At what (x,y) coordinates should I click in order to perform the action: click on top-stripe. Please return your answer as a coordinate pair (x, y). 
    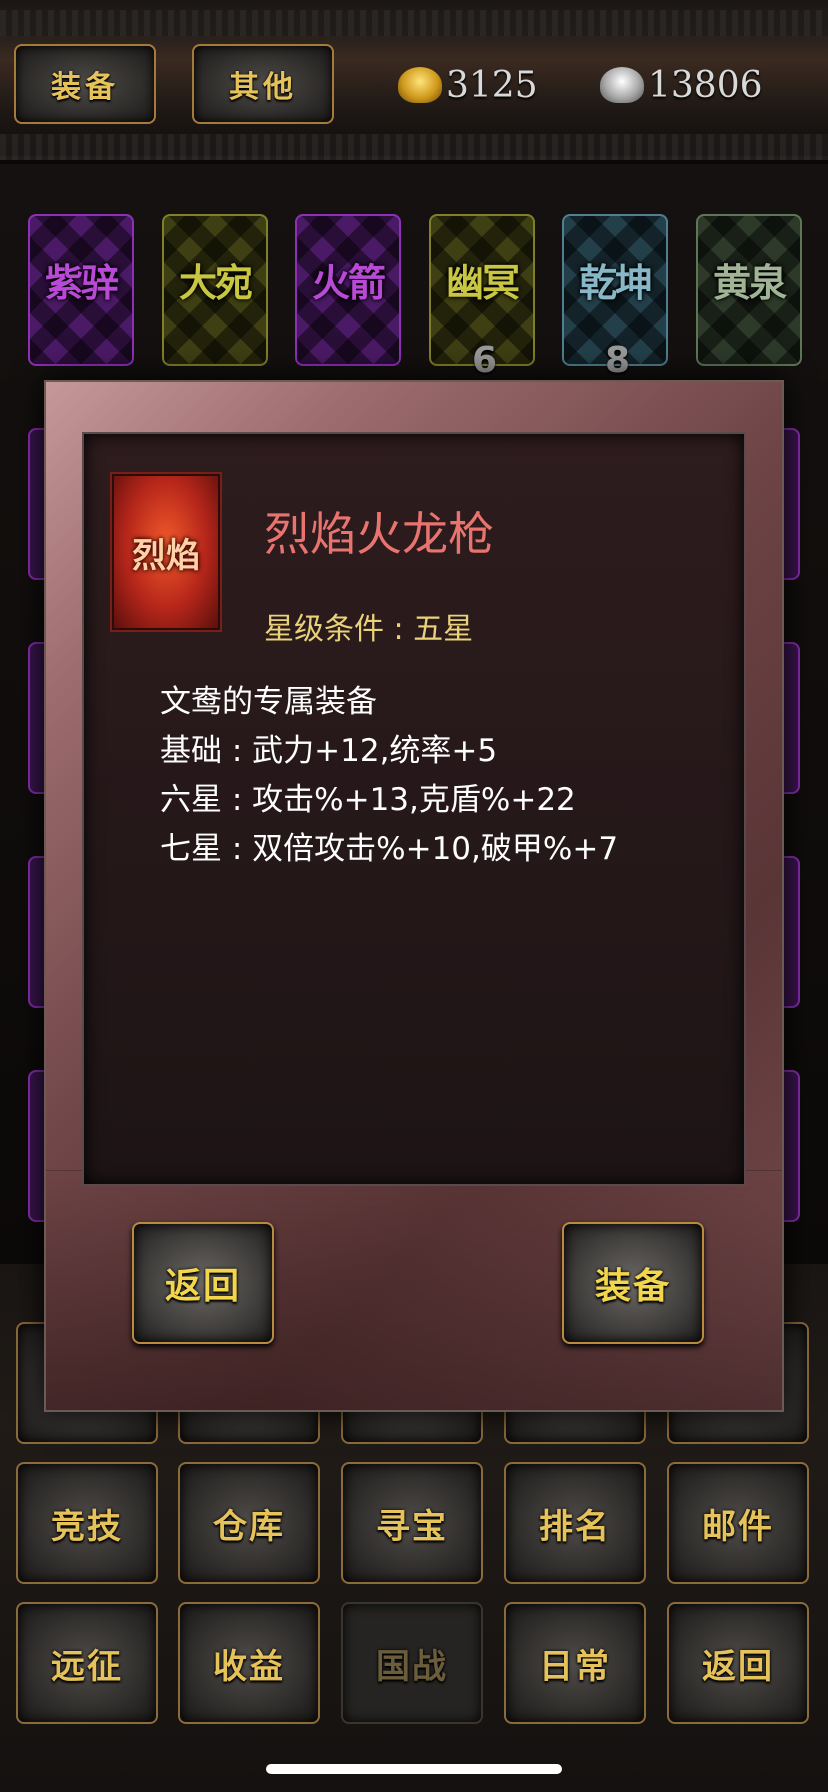
    Looking at the image, I should click on (414, 23).